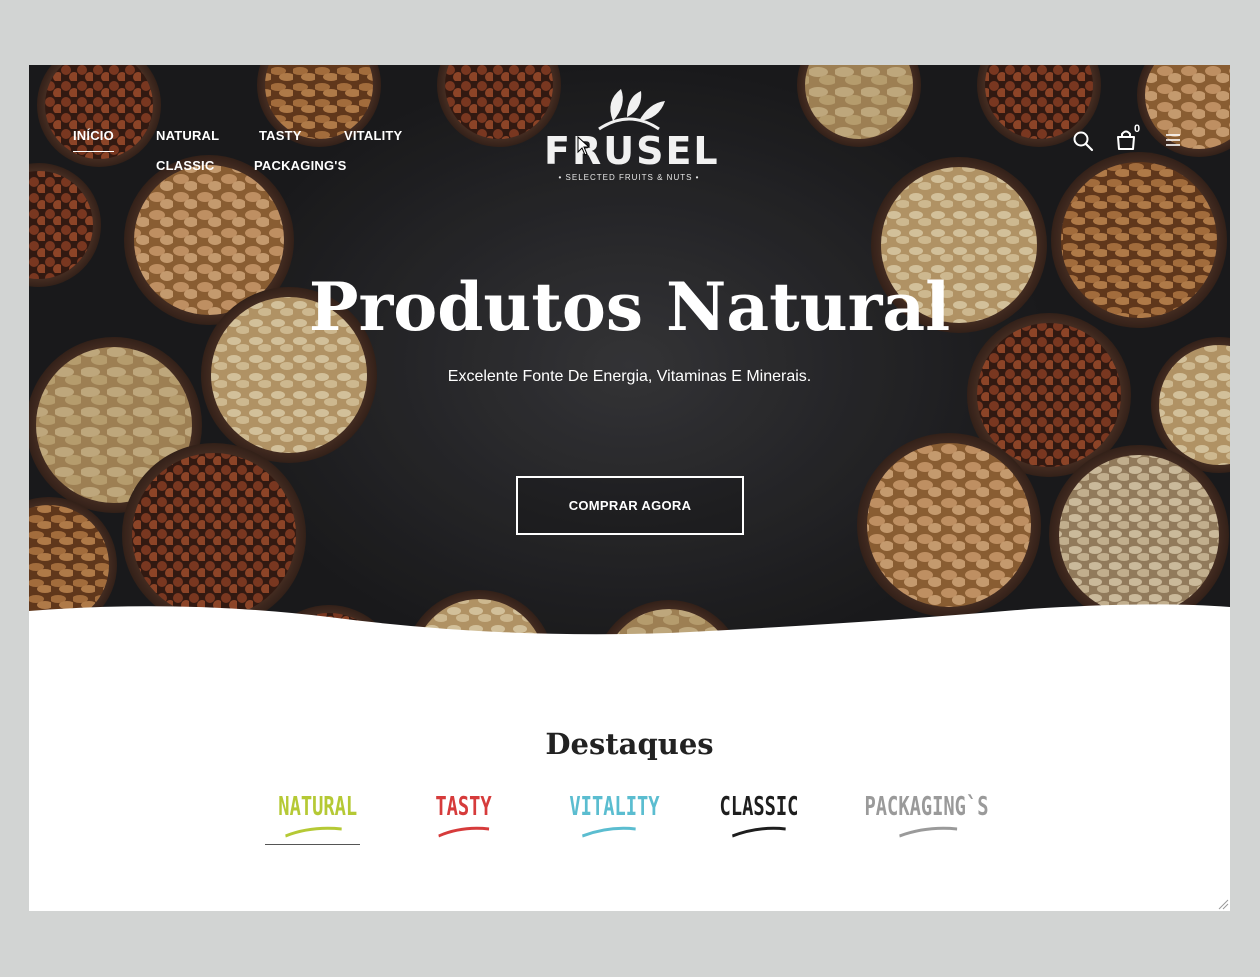  What do you see at coordinates (300, 165) in the screenshot?
I see `nav-item-packagings: PACKAGING'S` at bounding box center [300, 165].